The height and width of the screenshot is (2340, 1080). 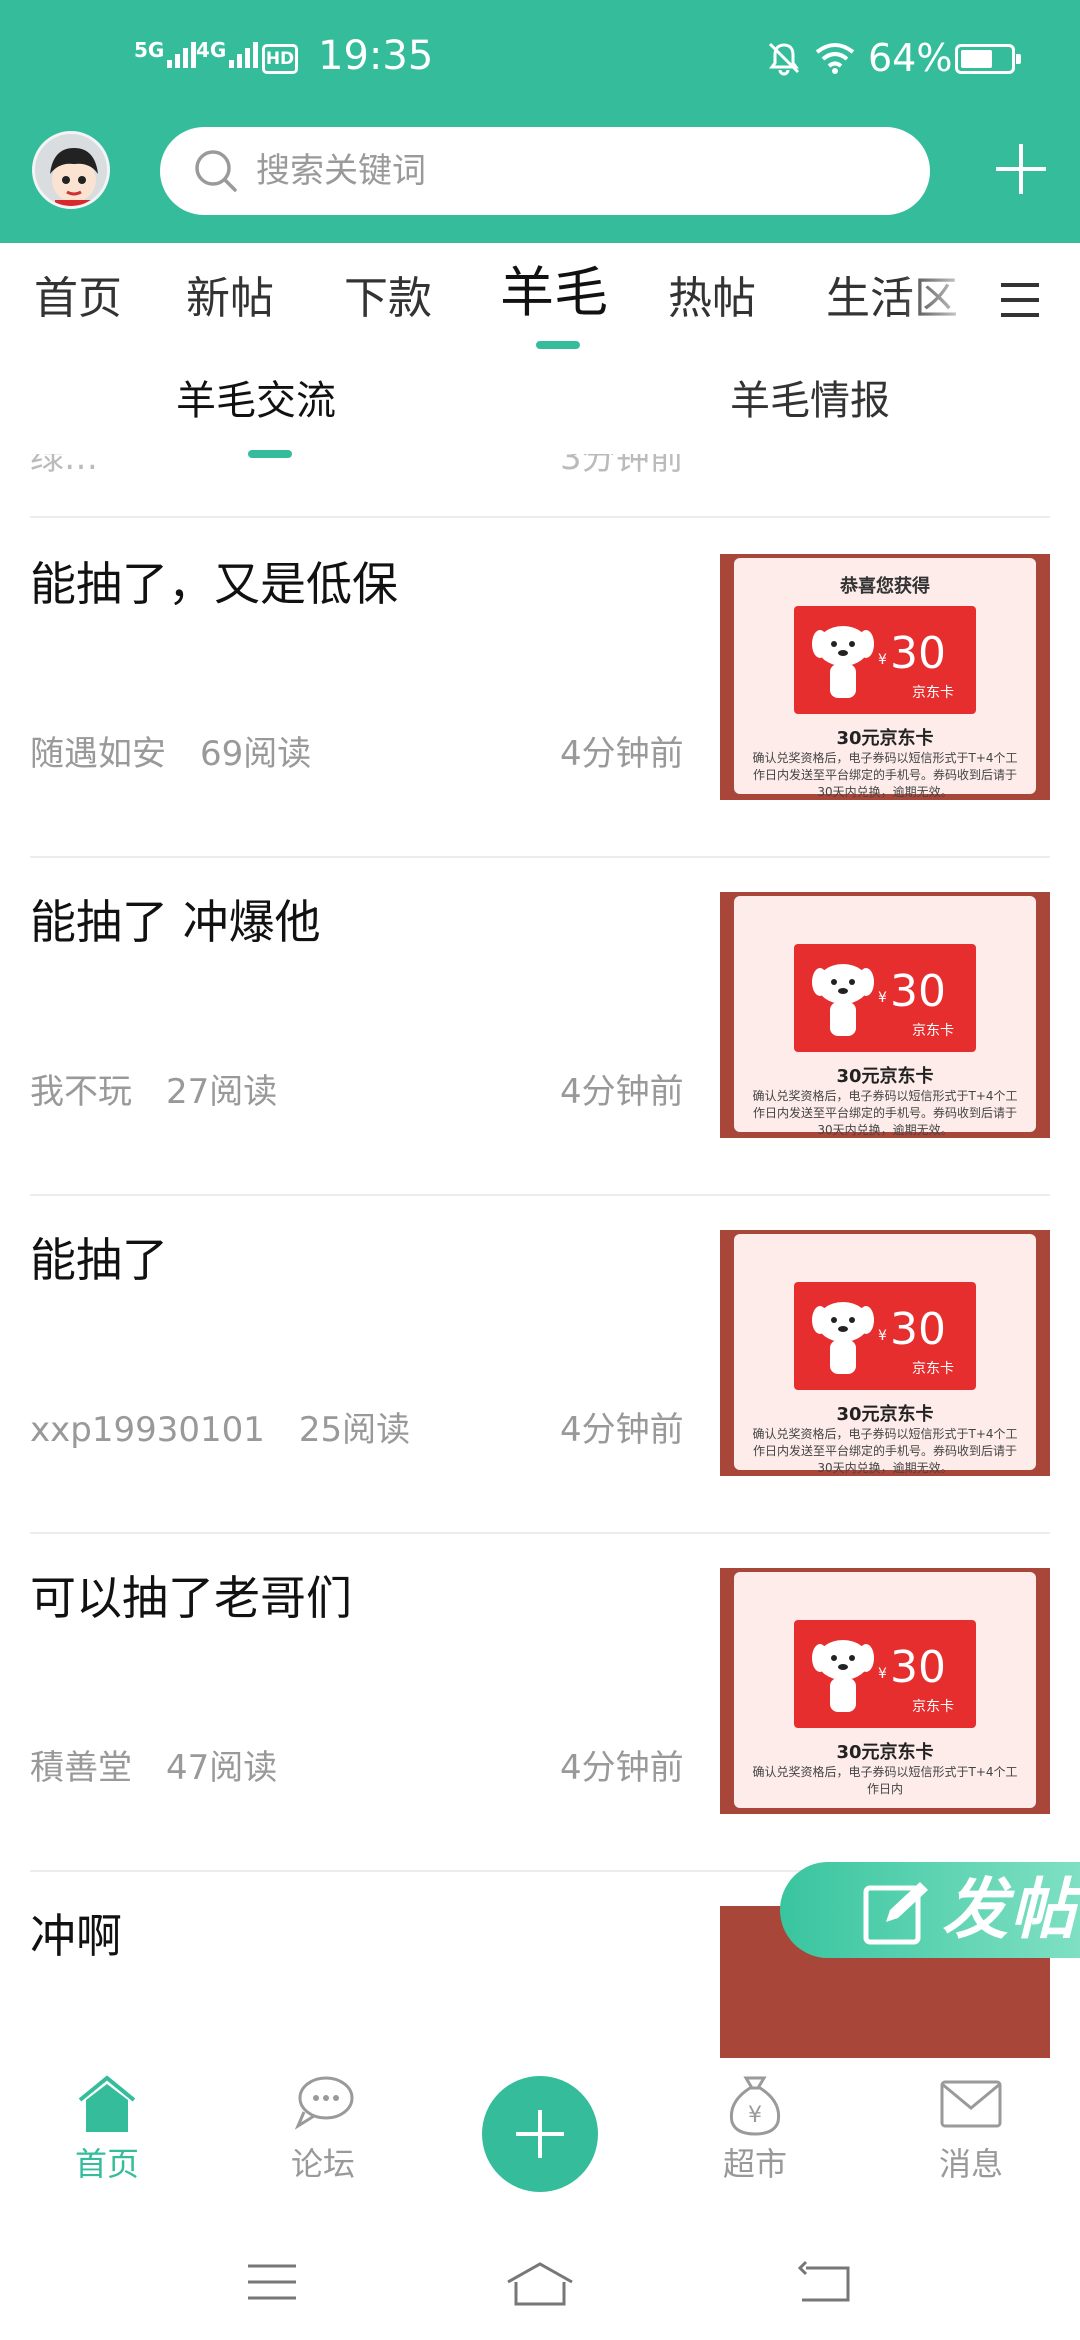 What do you see at coordinates (540, 2134) in the screenshot?
I see `nav-add-button` at bounding box center [540, 2134].